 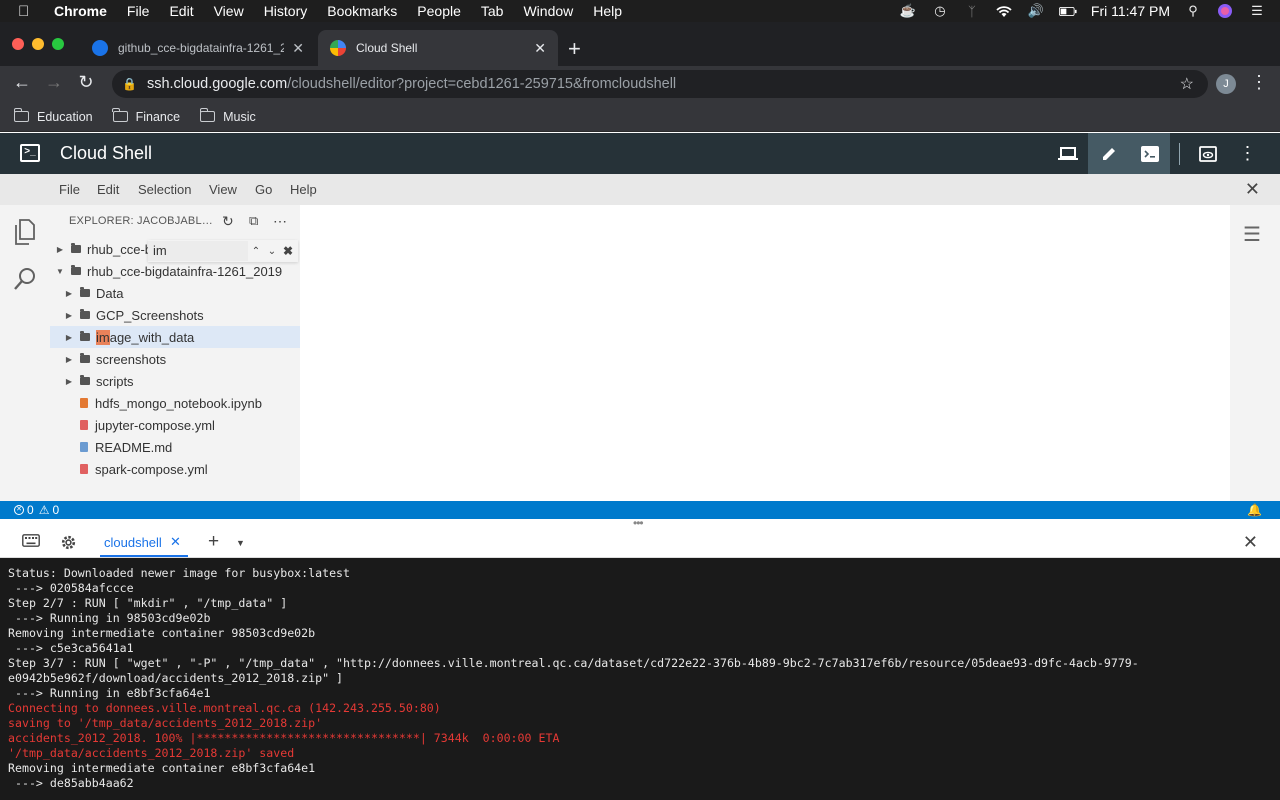 What do you see at coordinates (175, 337) in the screenshot?
I see `tree-folder-row: ▶ image_with_data` at bounding box center [175, 337].